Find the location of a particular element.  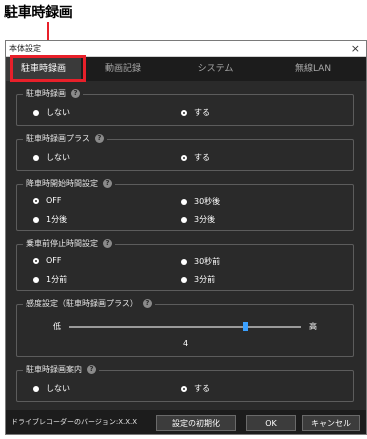

footer-bar: ドライブレコーダーのバージョン:X.X.X 設定の初期化 OK キャンセル is located at coordinates (186, 422).